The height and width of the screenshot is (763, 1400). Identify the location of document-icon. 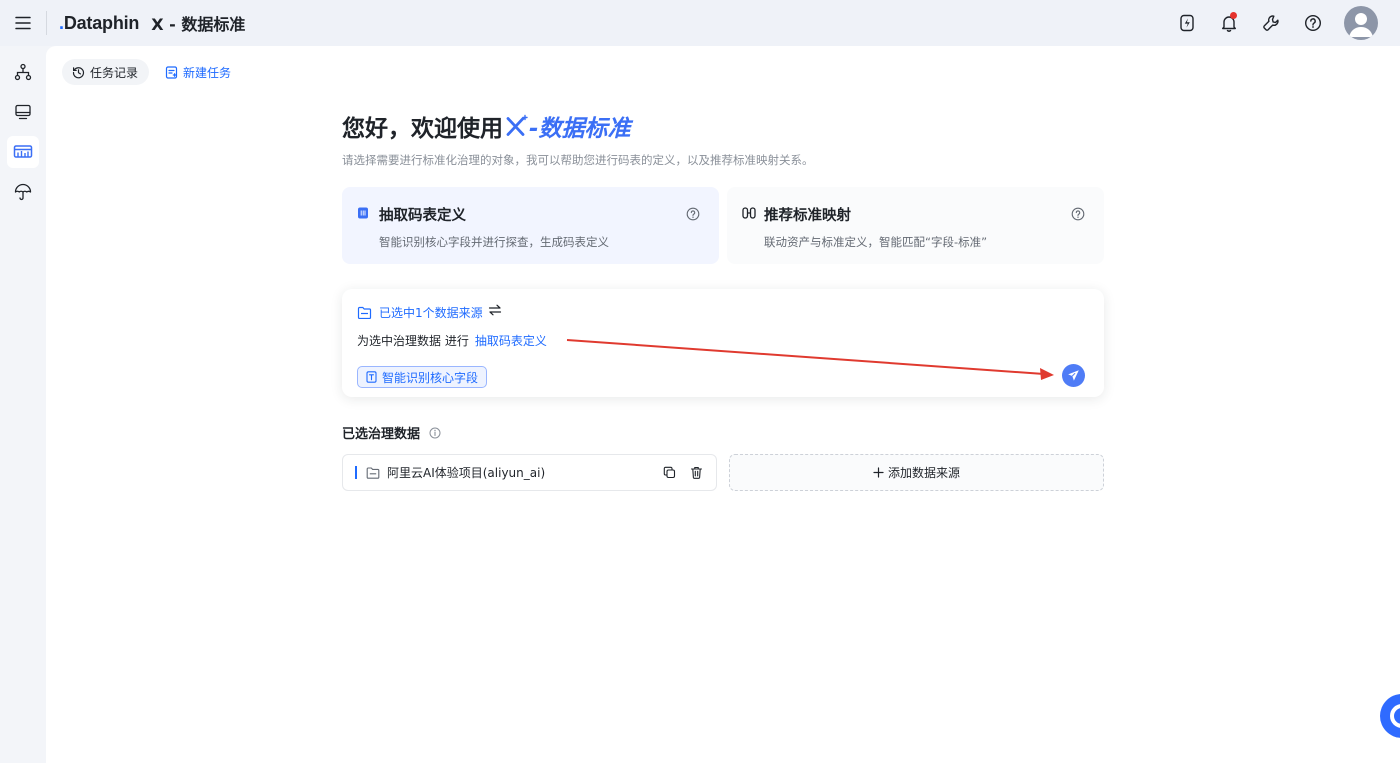
(371, 377).